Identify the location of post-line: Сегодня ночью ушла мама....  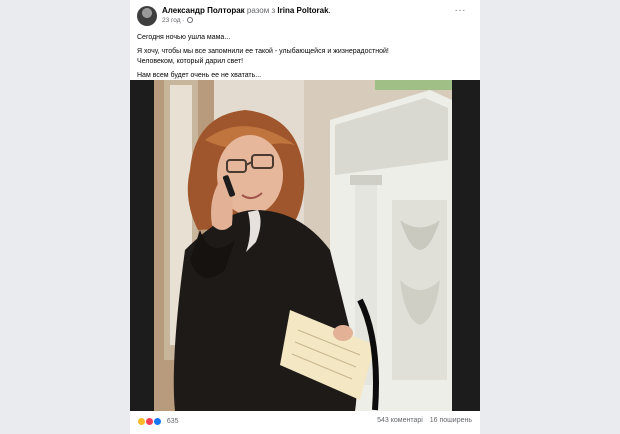
(184, 37).